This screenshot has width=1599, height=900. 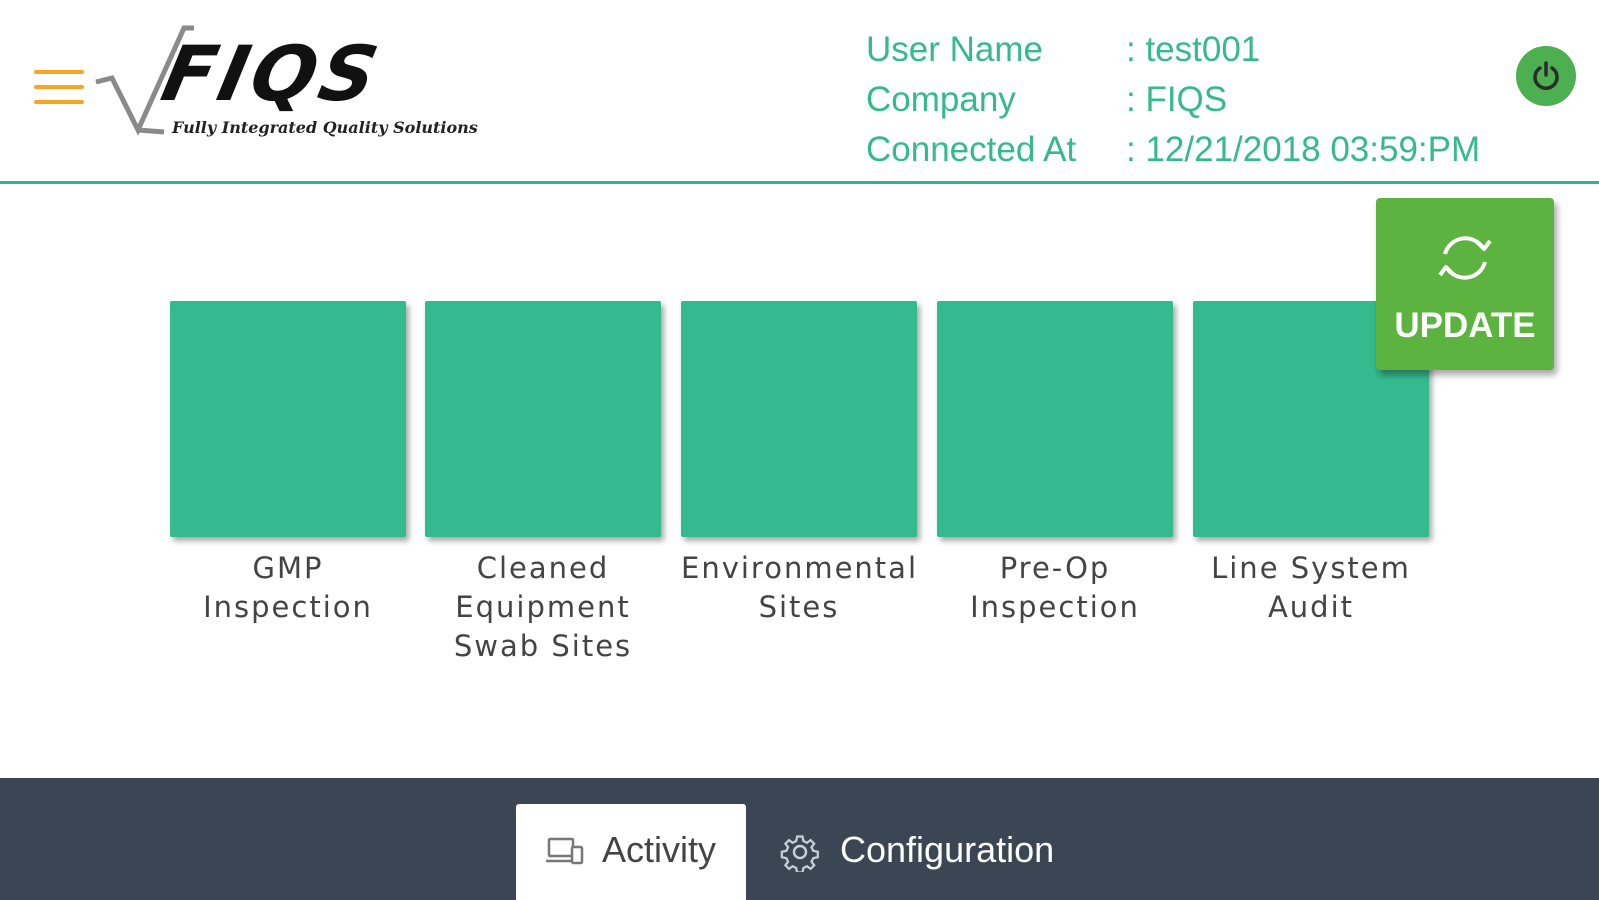 I want to click on update-label: UPDATE, so click(x=1465, y=325).